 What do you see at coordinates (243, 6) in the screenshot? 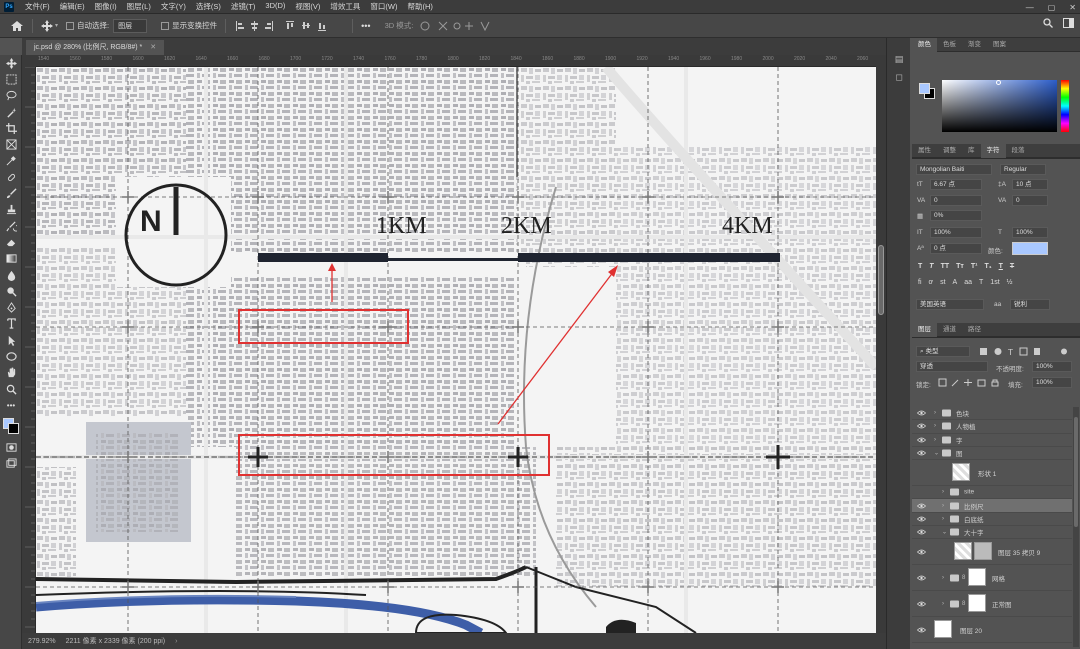
I see `menu-item-6: 滤镜(T)` at bounding box center [243, 6].